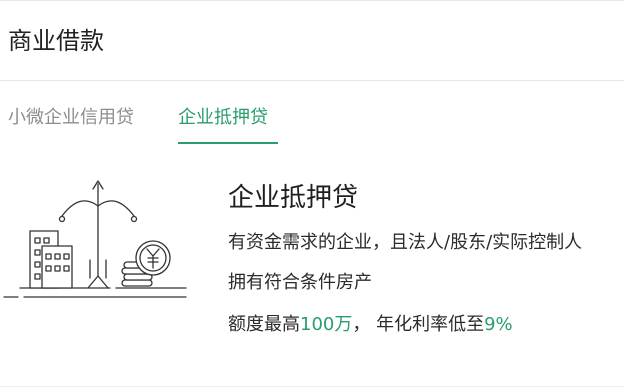 The width and height of the screenshot is (624, 390). What do you see at coordinates (98, 241) in the screenshot?
I see `mortgage-illustration` at bounding box center [98, 241].